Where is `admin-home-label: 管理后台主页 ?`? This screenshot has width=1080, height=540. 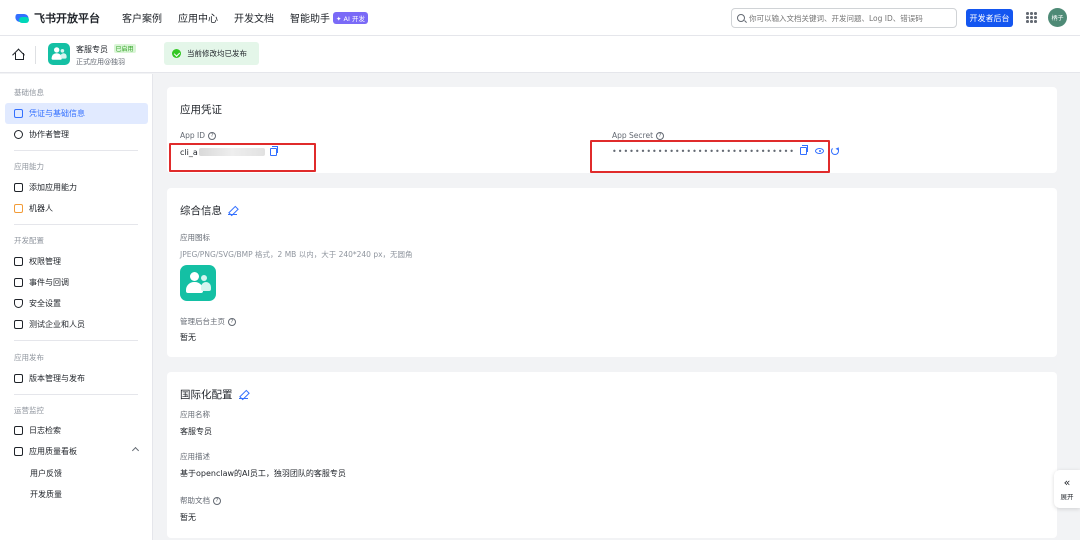
admin-home-label: 管理后台主页 ? is located at coordinates (208, 321).